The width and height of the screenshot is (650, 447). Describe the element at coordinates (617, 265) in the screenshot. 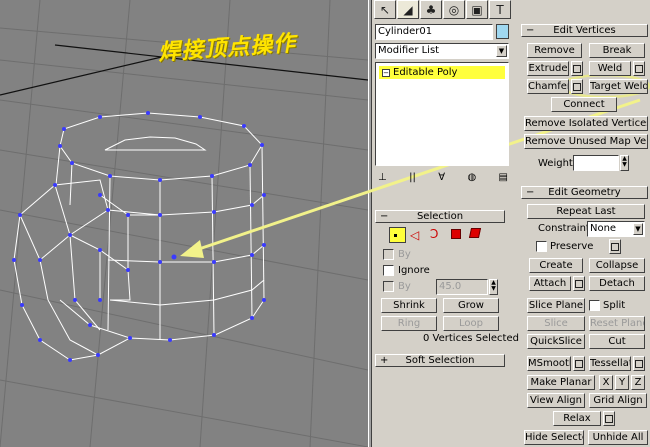

I see `collapse-button: Collapse` at that location.